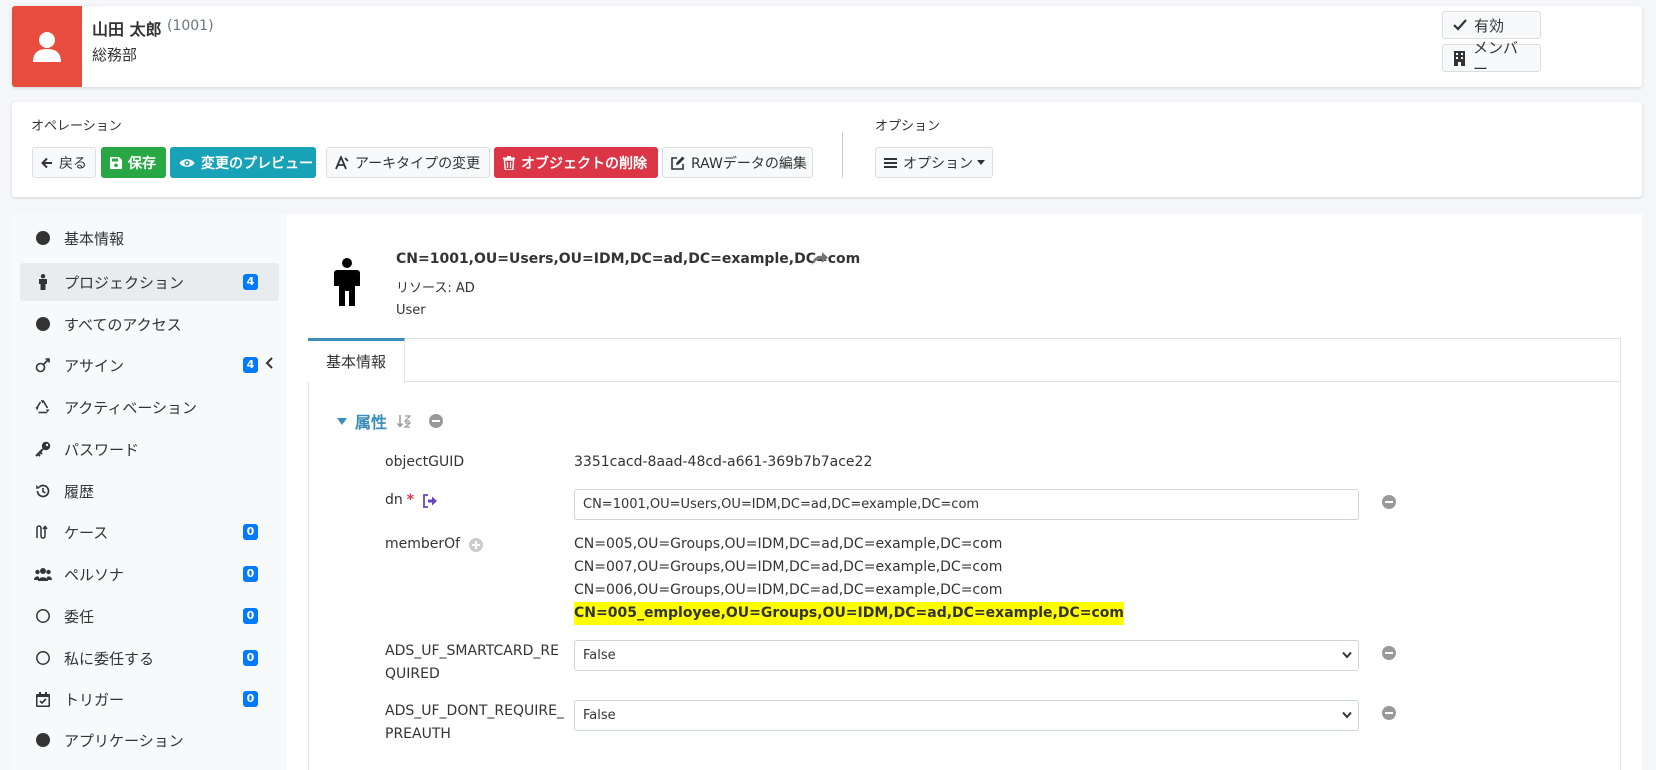  Describe the element at coordinates (472, 651) in the screenshot. I see `smartcard-label-line1: ADS_UF_SMARTCARD_RE` at that location.